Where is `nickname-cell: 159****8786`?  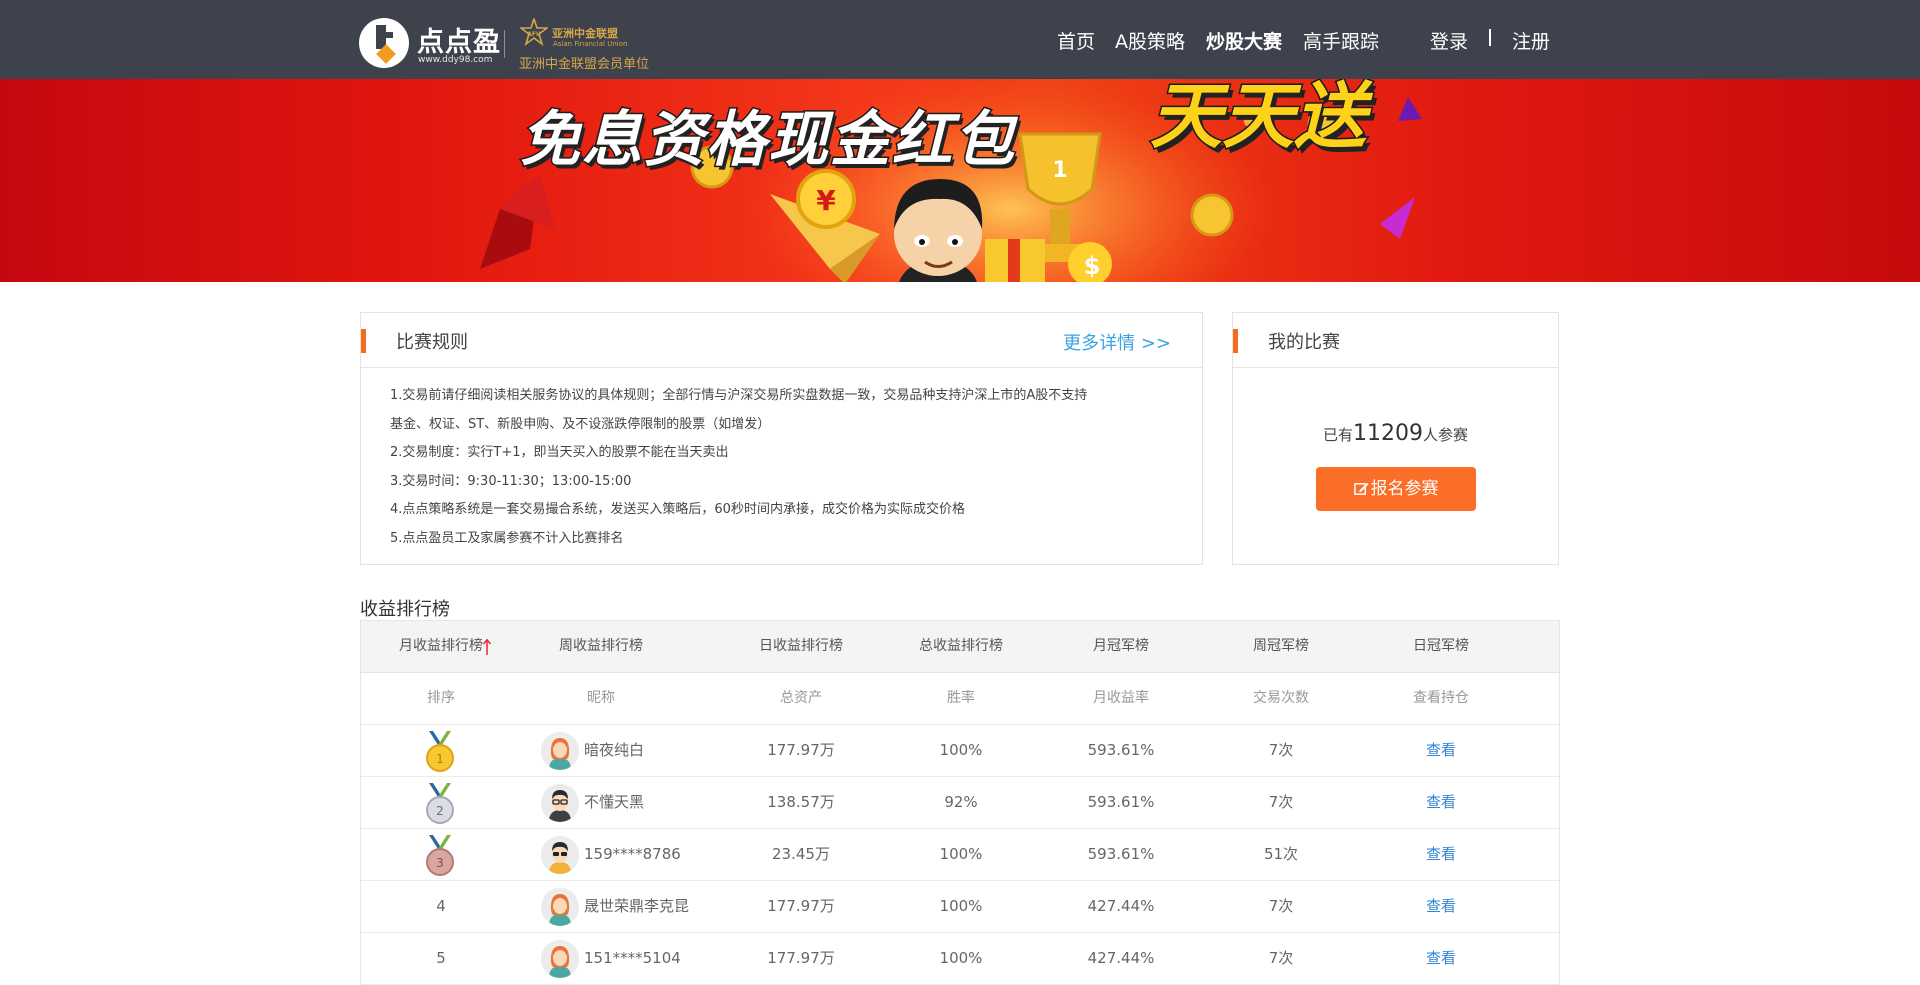
nickname-cell: 159****8786 is located at coordinates (641, 854).